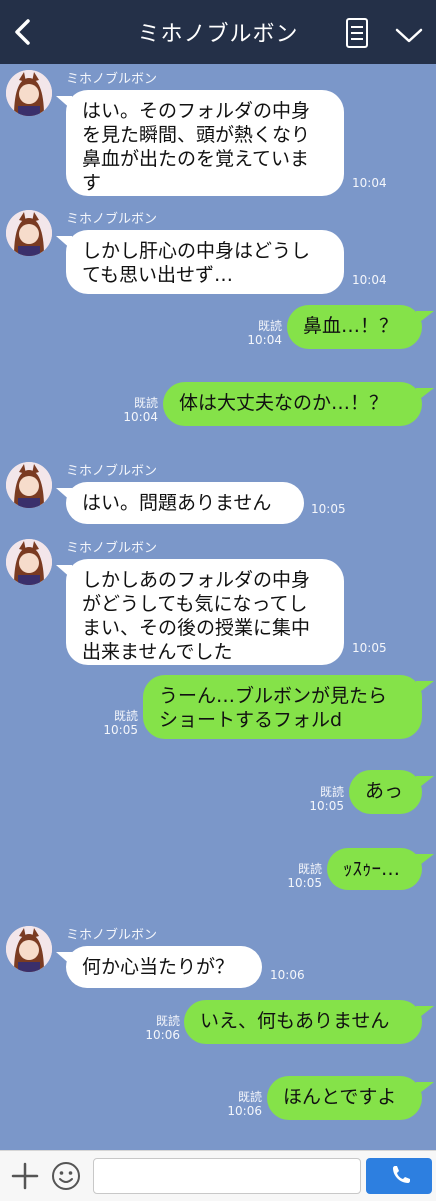 The width and height of the screenshot is (436, 1201). Describe the element at coordinates (409, 35) in the screenshot. I see `chevron-down-icon` at that location.